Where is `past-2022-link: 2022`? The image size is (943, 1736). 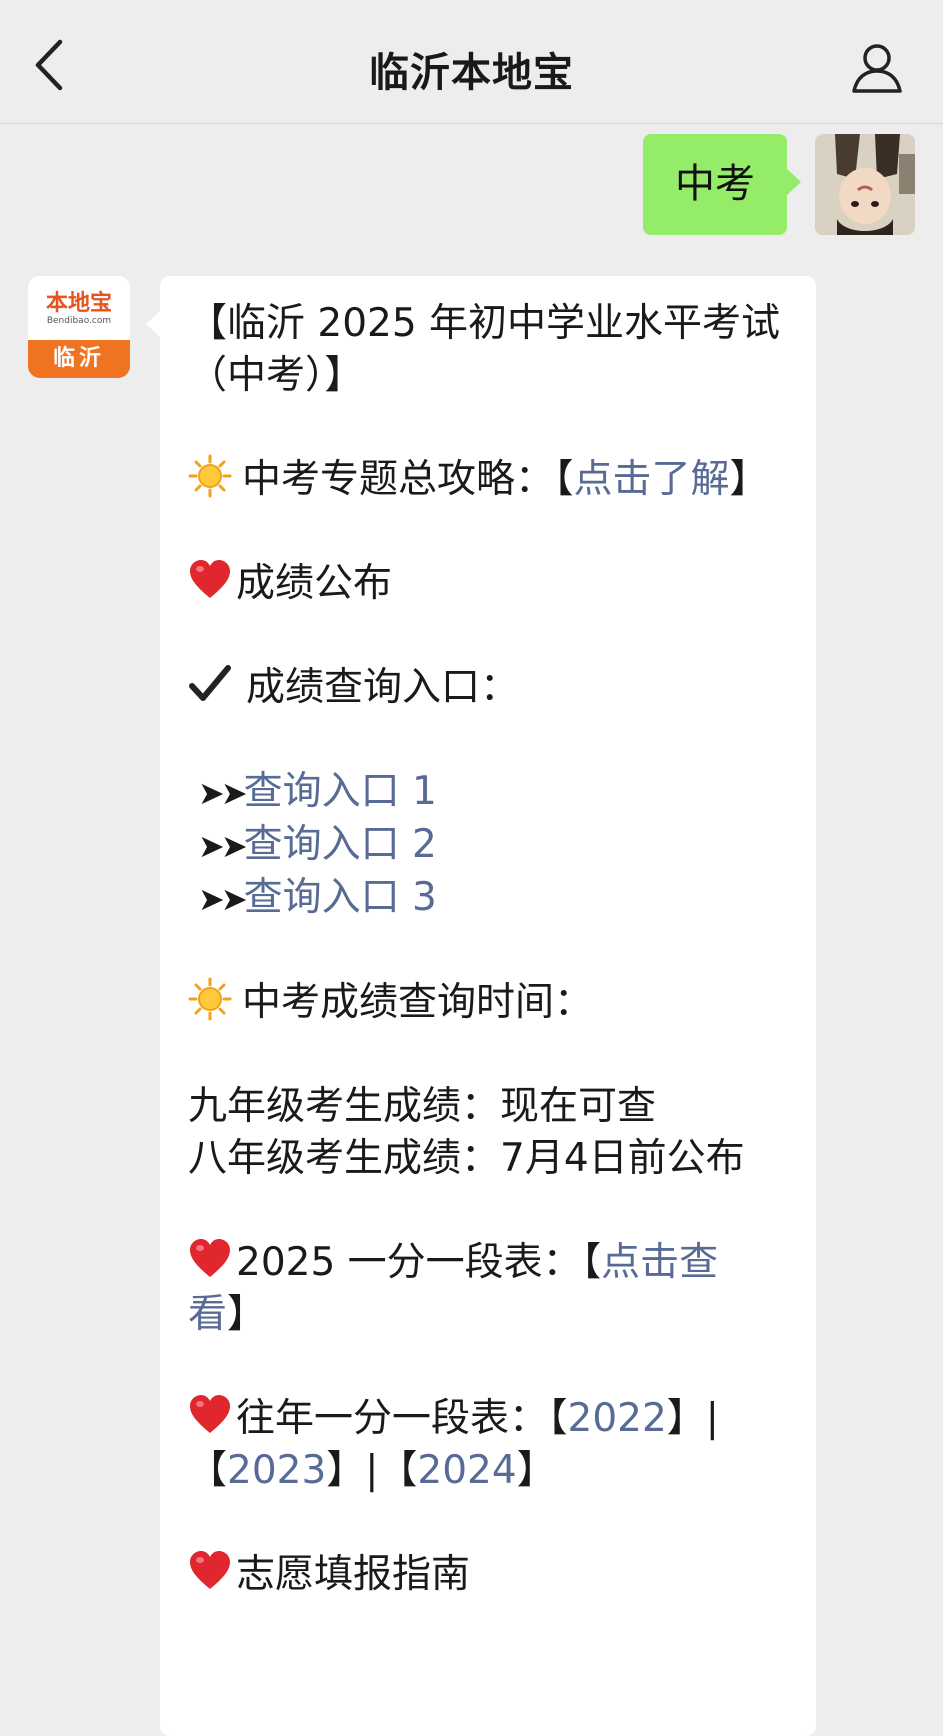 past-2022-link: 2022 is located at coordinates (617, 1418).